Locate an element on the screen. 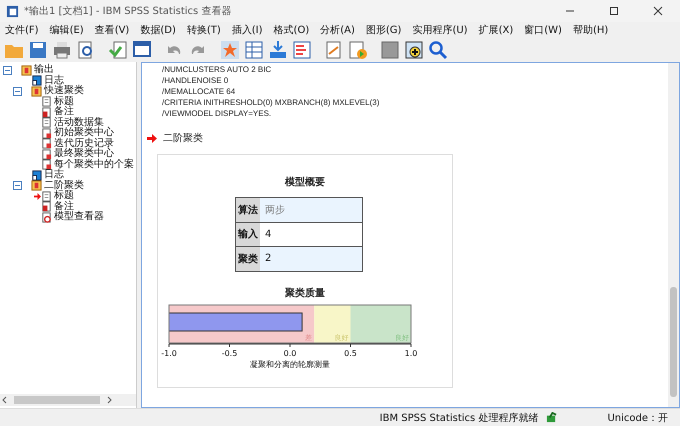 This screenshot has height=426, width=680. save-icon is located at coordinates (38, 50).